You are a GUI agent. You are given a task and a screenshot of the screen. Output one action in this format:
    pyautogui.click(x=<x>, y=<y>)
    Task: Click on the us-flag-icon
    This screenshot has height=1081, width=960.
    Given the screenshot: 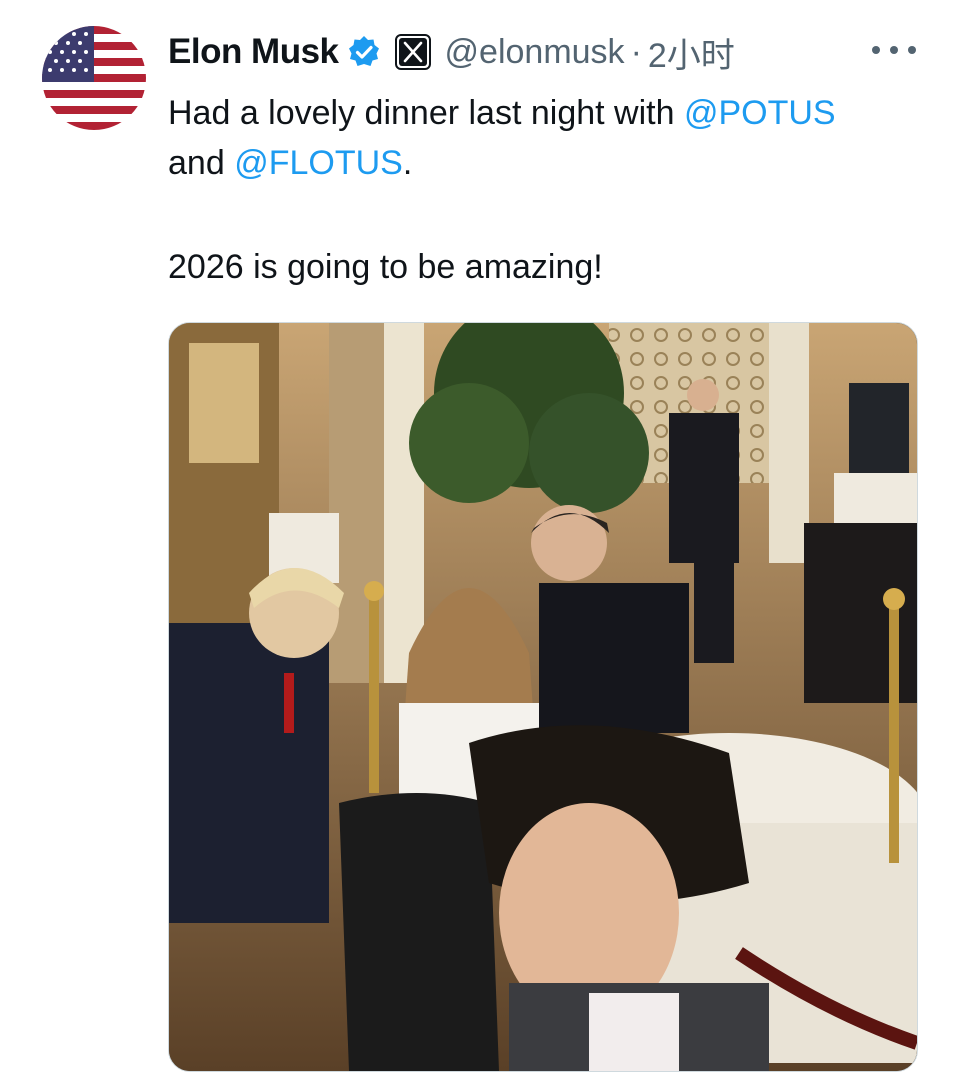 What is the action you would take?
    pyautogui.click(x=94, y=78)
    